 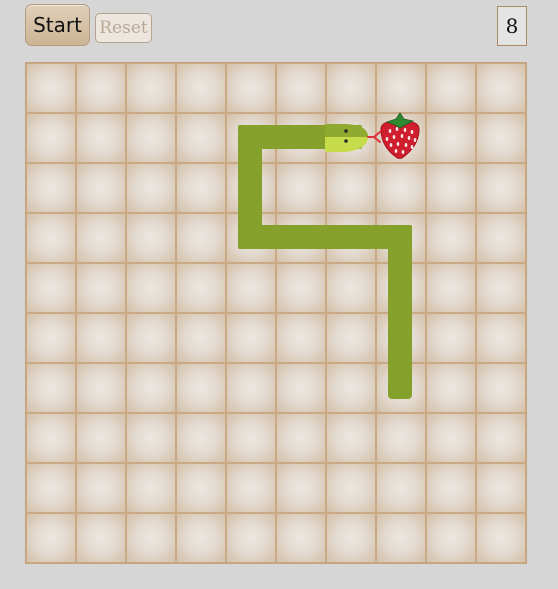 What do you see at coordinates (512, 26) in the screenshot?
I see `score-display: 8` at bounding box center [512, 26].